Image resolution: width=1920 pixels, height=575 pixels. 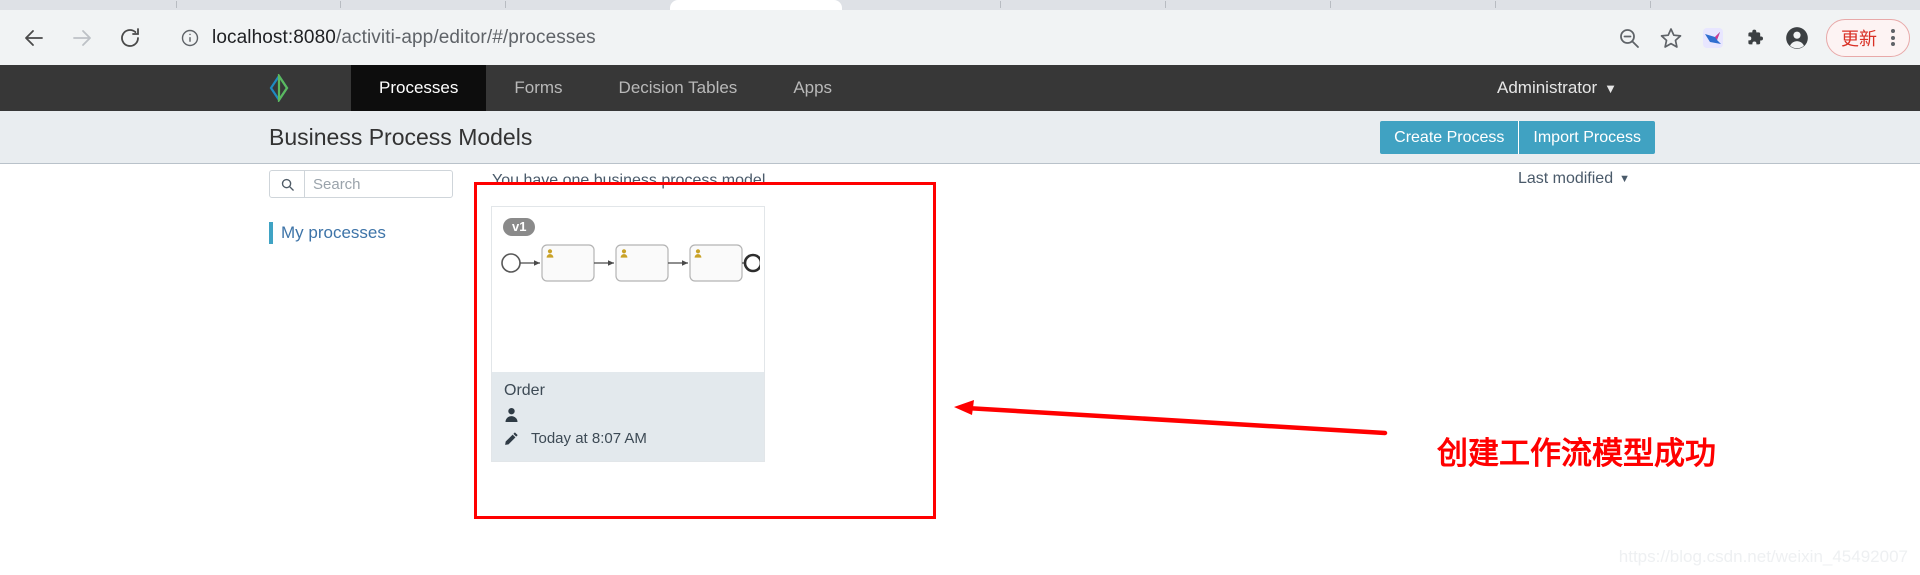 I want to click on search-box, so click(x=361, y=184).